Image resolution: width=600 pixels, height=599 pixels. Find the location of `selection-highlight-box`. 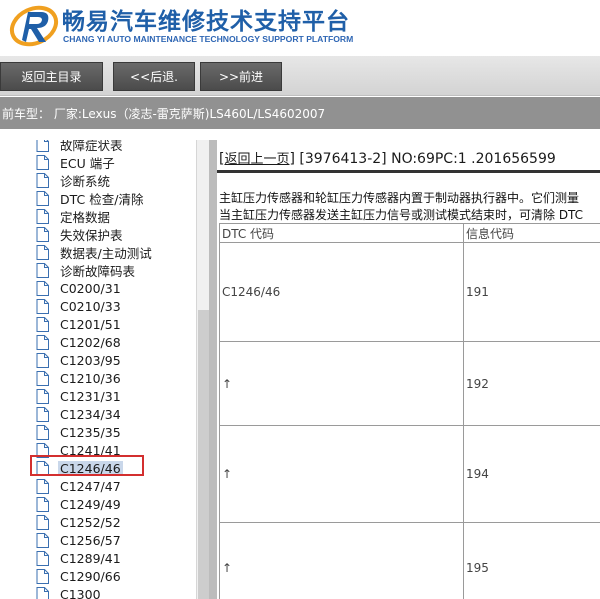

selection-highlight-box is located at coordinates (87, 465).